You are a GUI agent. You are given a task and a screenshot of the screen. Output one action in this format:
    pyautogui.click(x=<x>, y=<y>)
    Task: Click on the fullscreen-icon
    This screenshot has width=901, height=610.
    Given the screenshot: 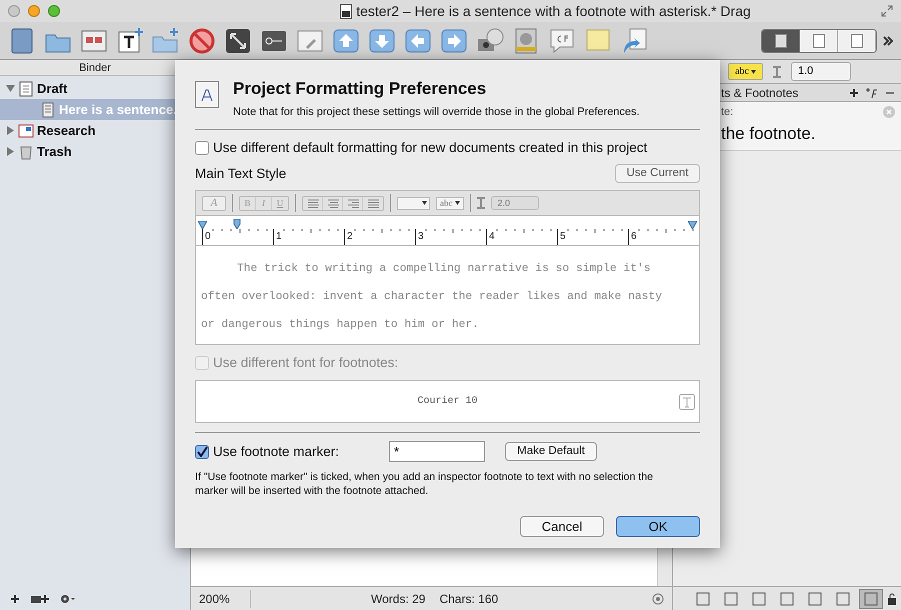 What is the action you would take?
    pyautogui.click(x=887, y=11)
    